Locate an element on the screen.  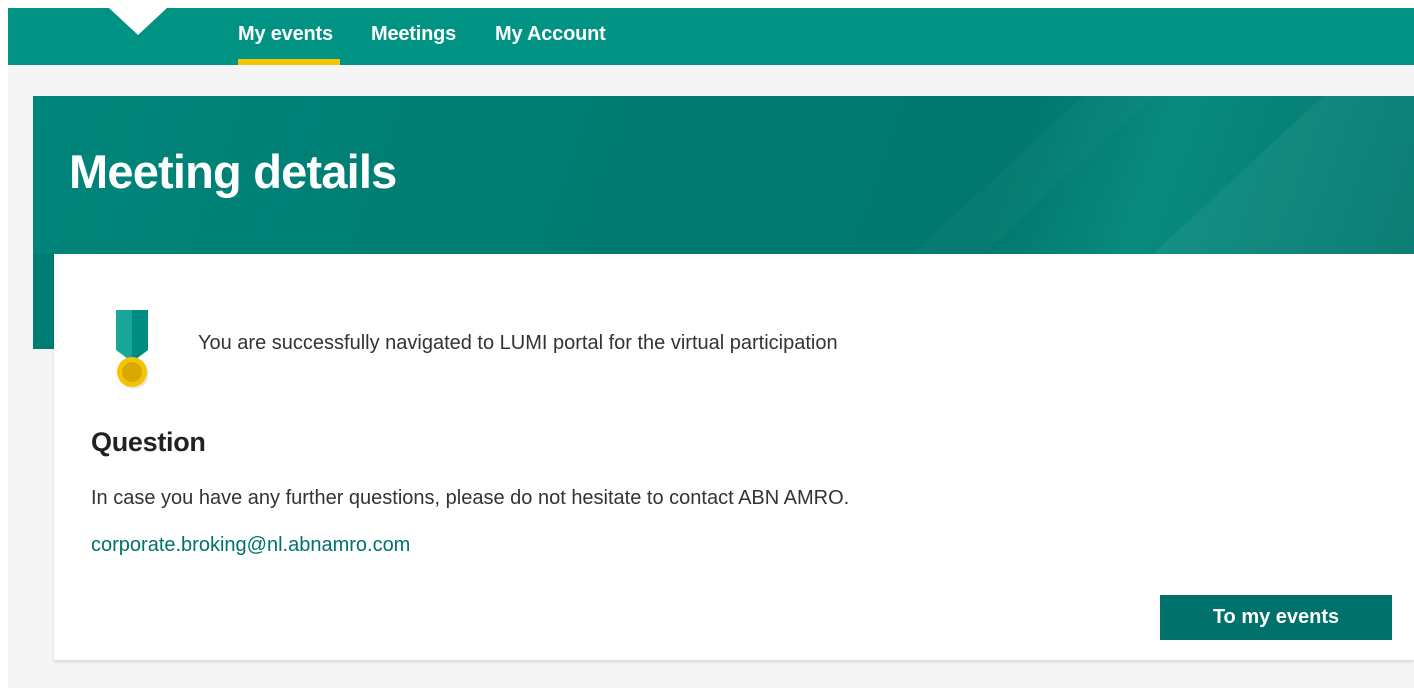
question-heading: Question is located at coordinates (148, 442).